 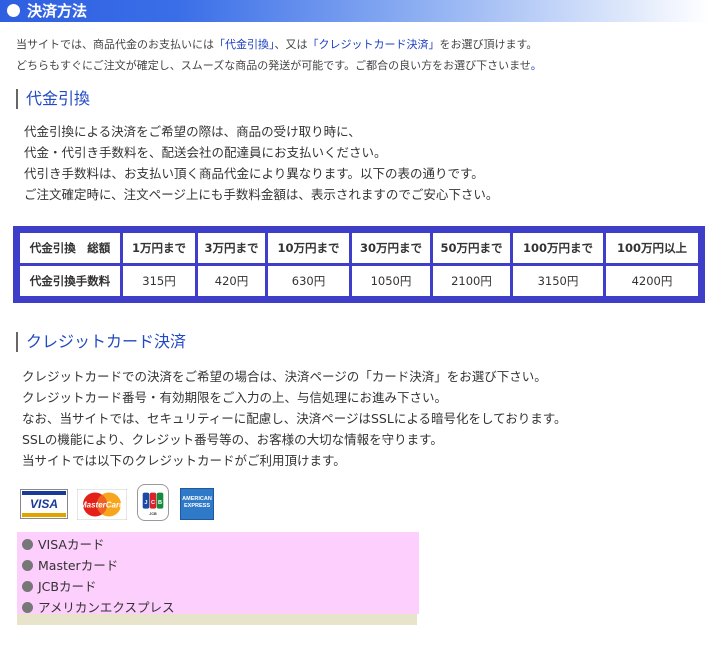 What do you see at coordinates (218, 573) in the screenshot?
I see `accepted-cards-list: VISAカード Masterカード JCBカード アメリカンエクスプレス` at bounding box center [218, 573].